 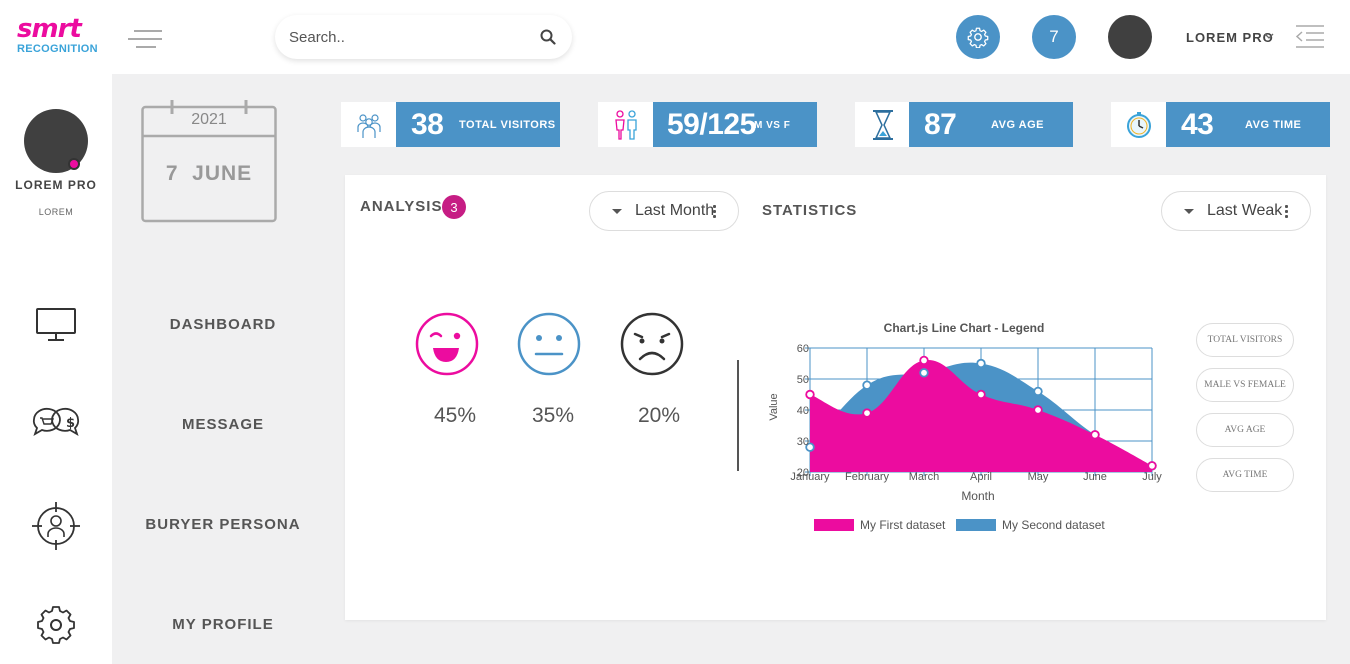 What do you see at coordinates (803, 442) in the screenshot?
I see `chart-y-tick-label: 30` at bounding box center [803, 442].